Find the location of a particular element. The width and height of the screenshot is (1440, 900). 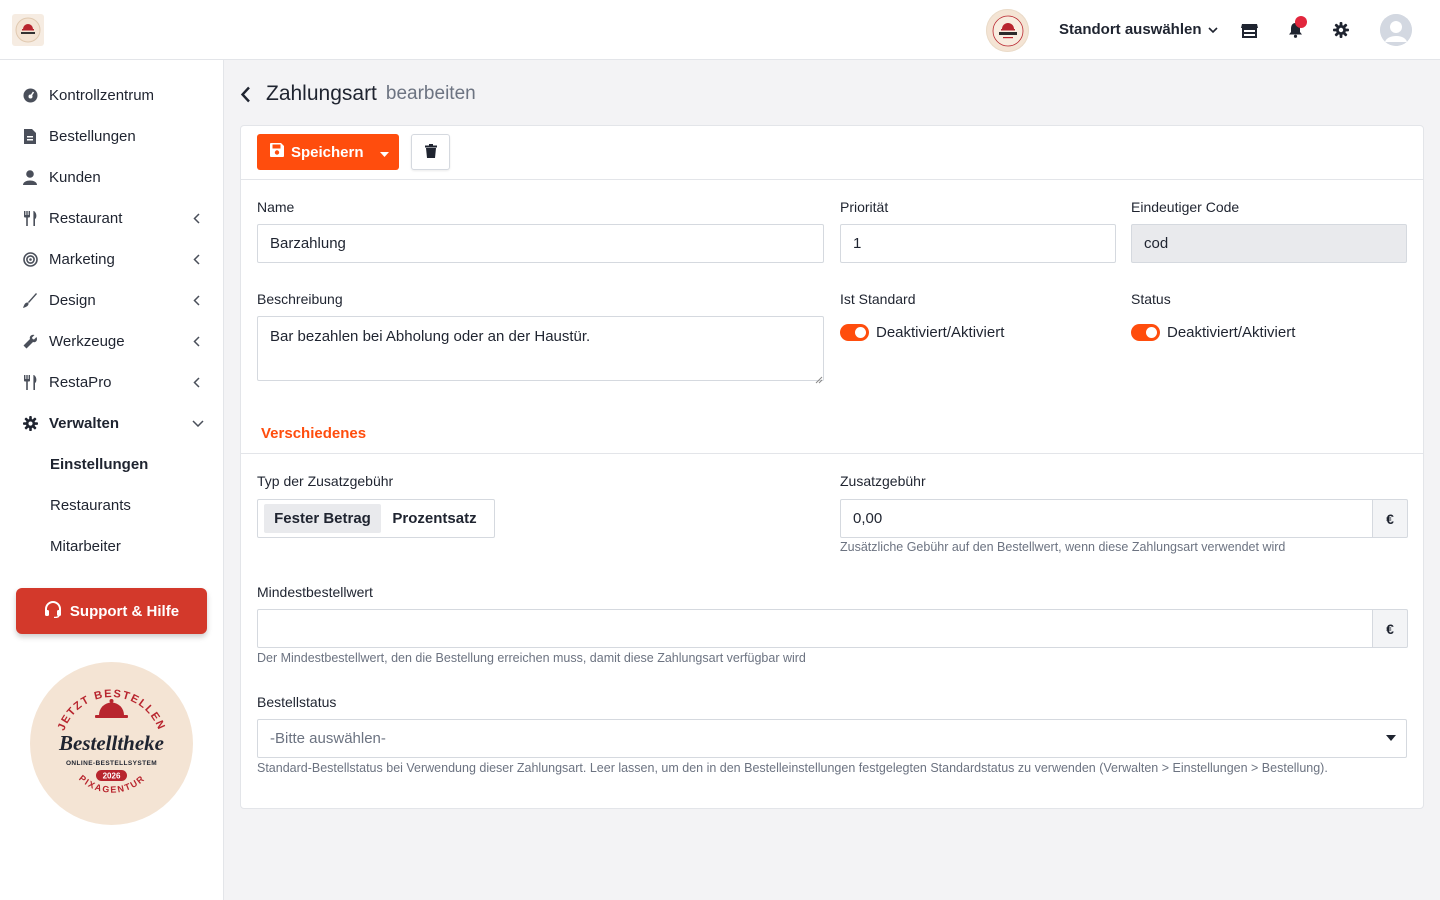

target-icon is located at coordinates (30, 259).